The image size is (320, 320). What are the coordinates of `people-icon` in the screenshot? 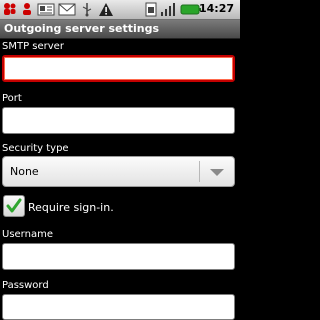 It's located at (10, 9).